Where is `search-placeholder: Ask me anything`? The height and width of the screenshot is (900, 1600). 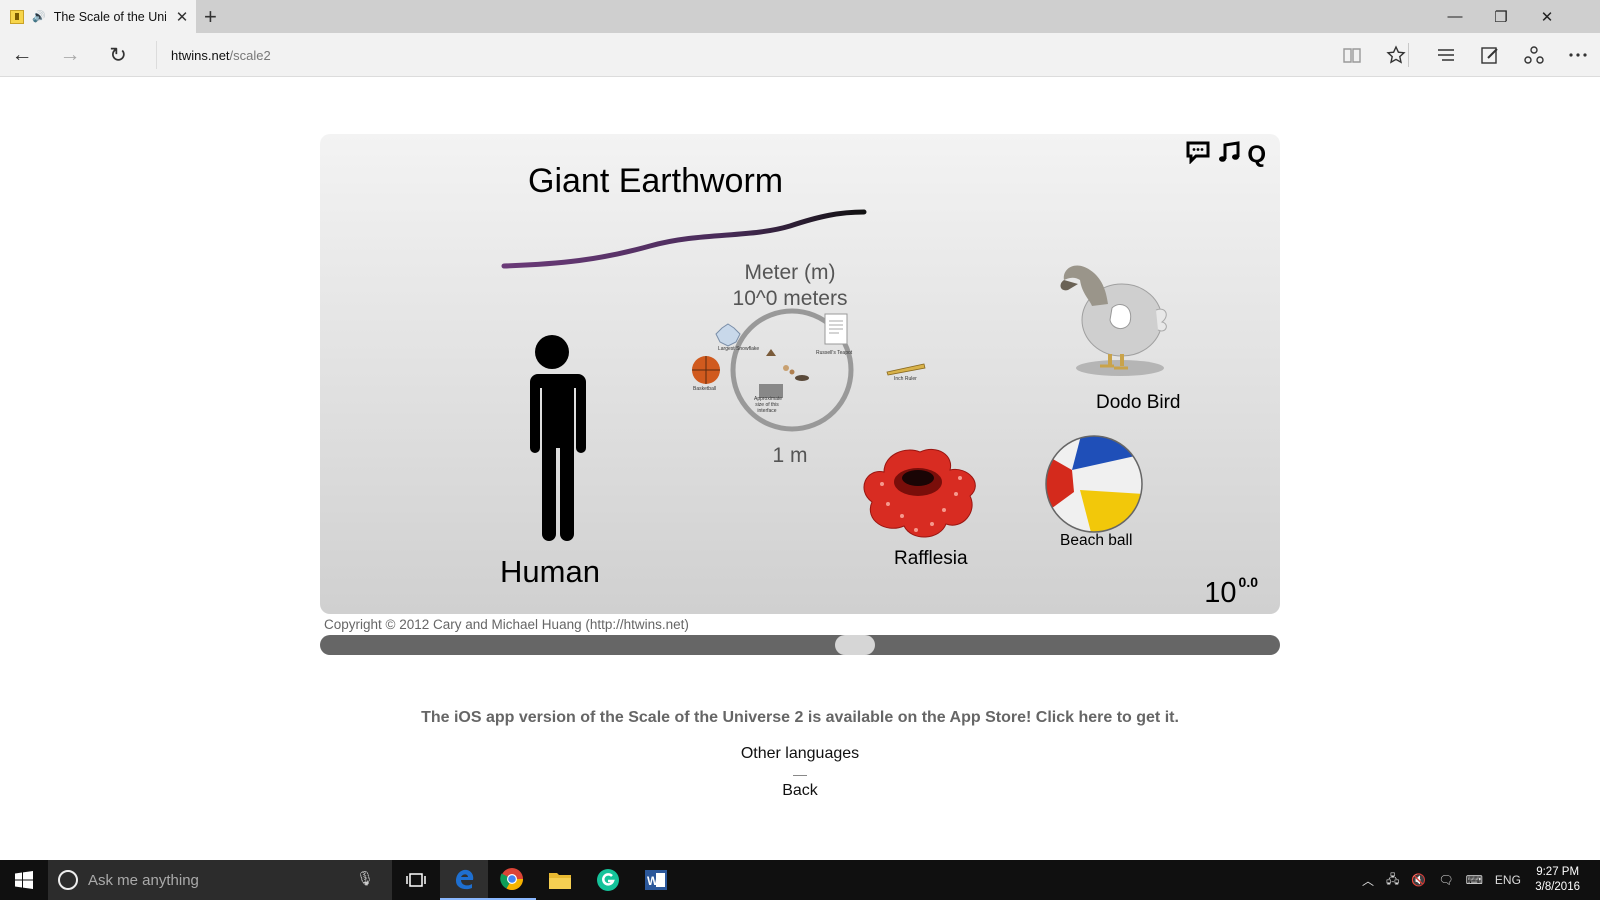 search-placeholder: Ask me anything is located at coordinates (143, 880).